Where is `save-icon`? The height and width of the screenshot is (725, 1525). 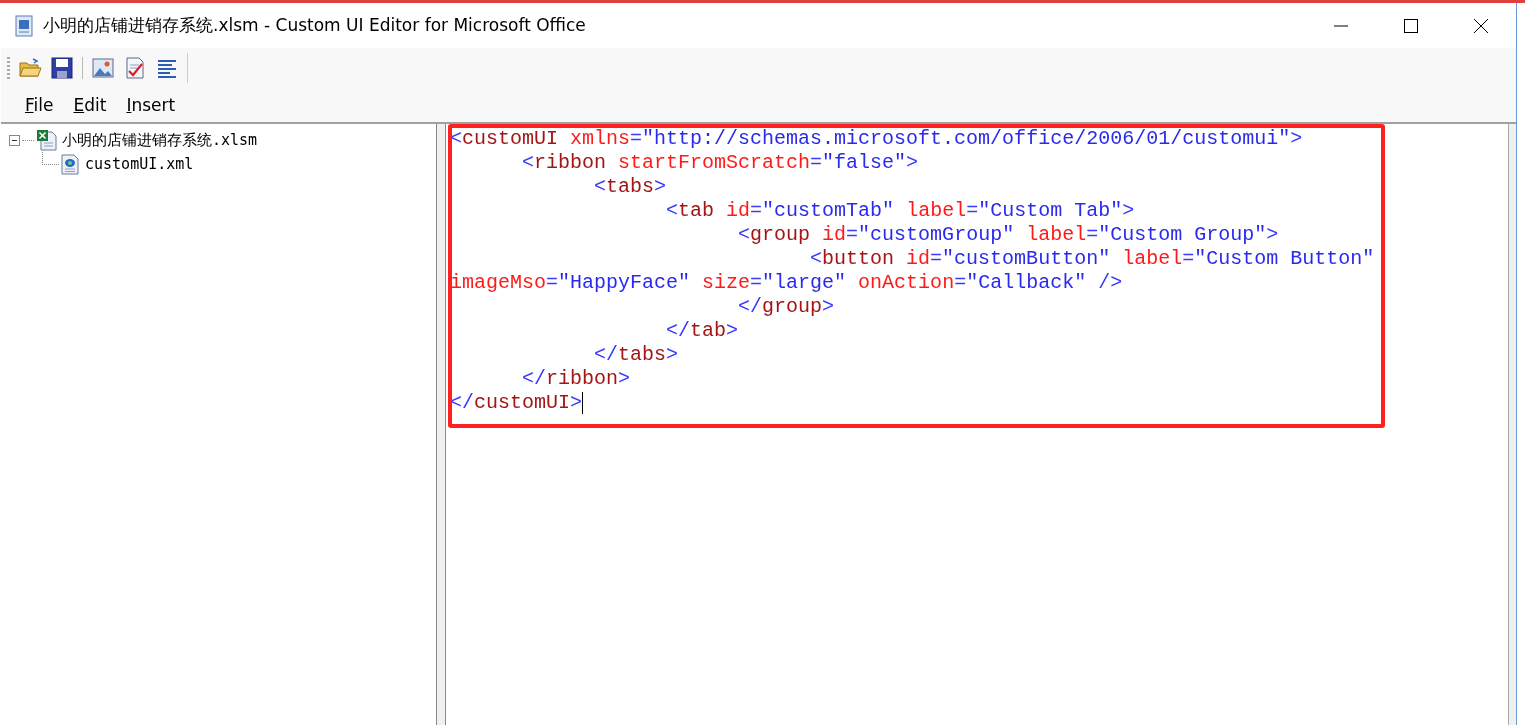 save-icon is located at coordinates (62, 68).